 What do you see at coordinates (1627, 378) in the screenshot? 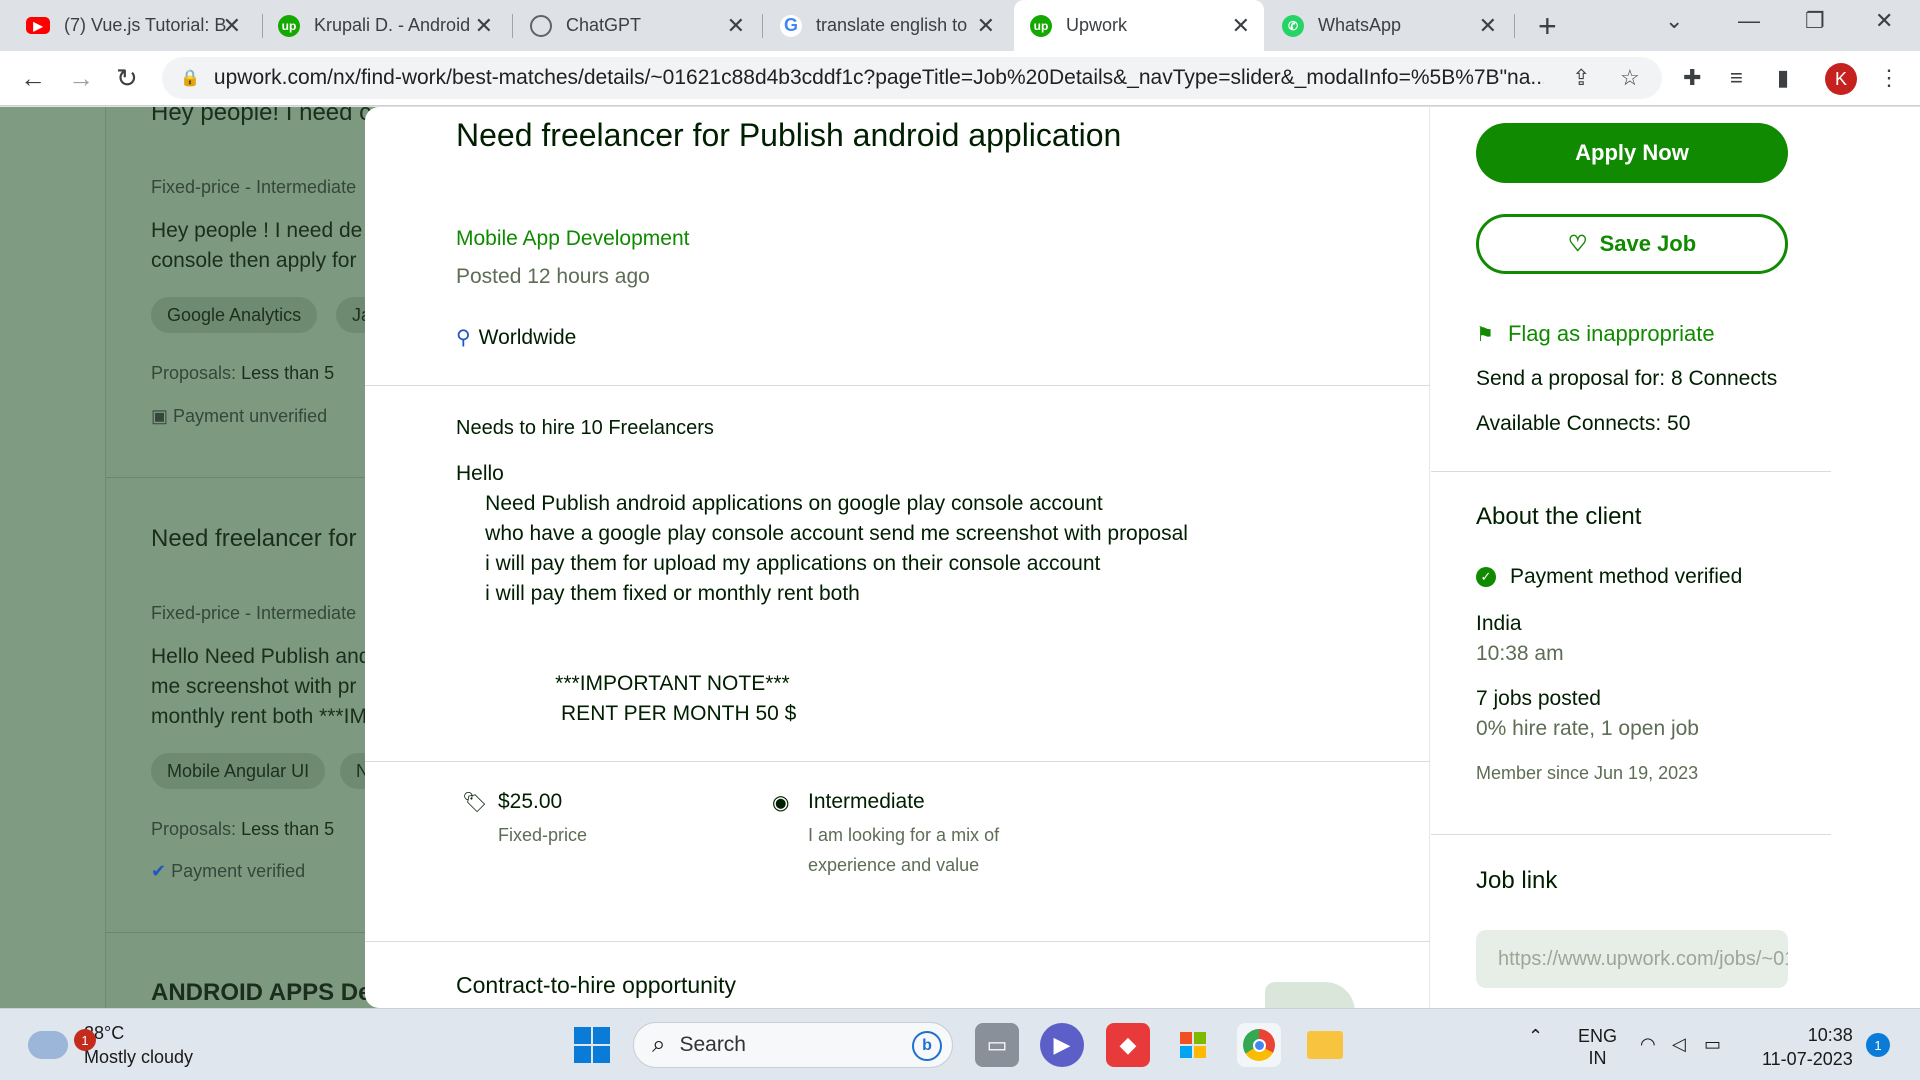
I see `proposal-connects-cost: Send a proposal for: 8 Connects` at bounding box center [1627, 378].